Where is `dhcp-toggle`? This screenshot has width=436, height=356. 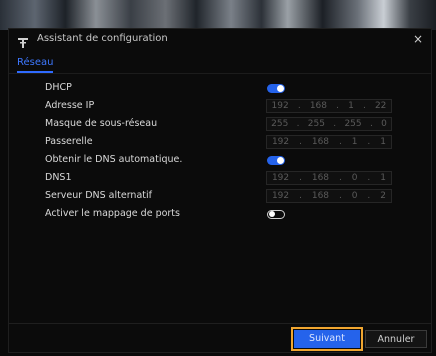 dhcp-toggle is located at coordinates (276, 88).